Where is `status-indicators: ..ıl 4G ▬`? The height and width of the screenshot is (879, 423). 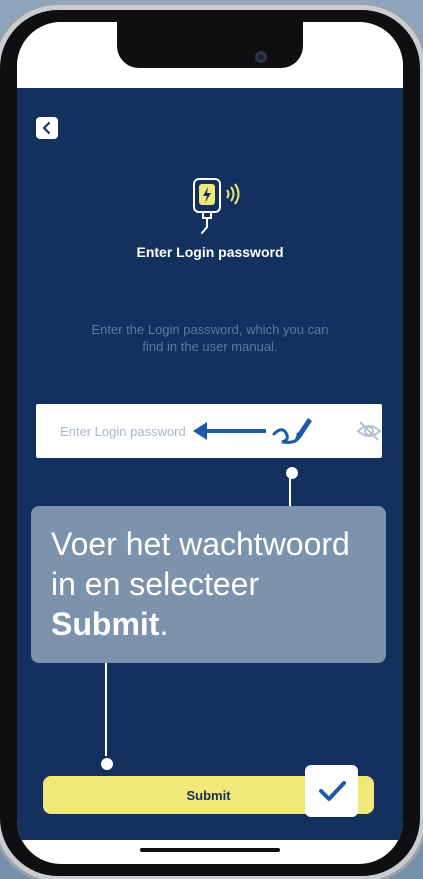 status-indicators: ..ıl 4G ▬ is located at coordinates (355, 63).